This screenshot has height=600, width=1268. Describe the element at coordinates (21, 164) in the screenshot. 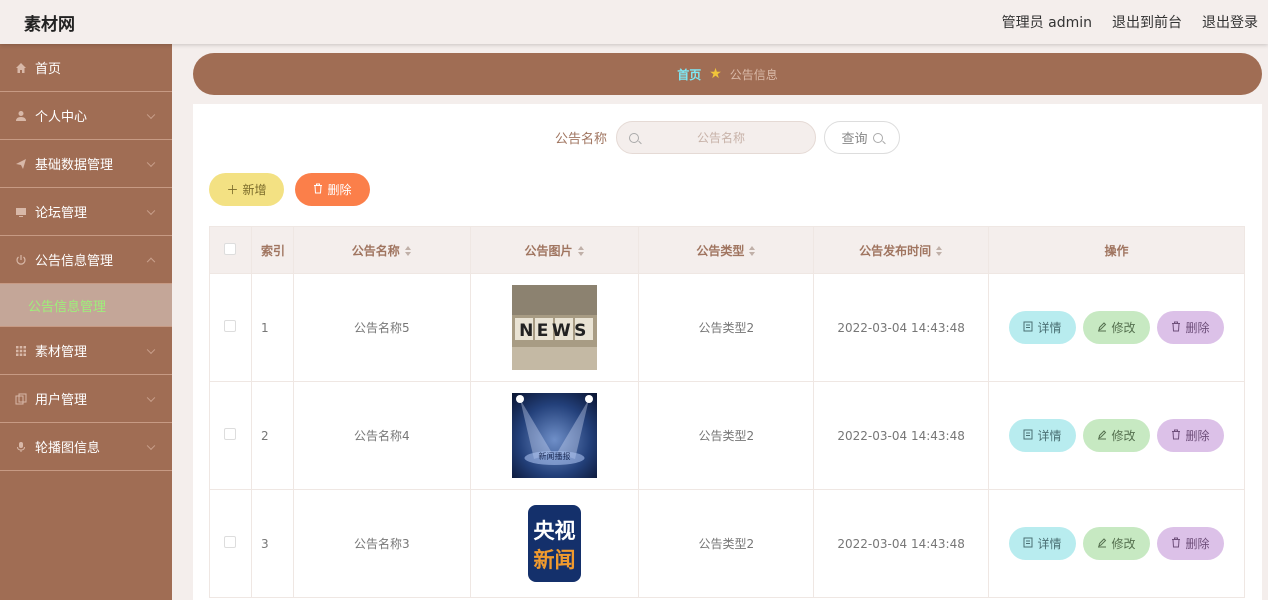

I see `send-icon` at that location.